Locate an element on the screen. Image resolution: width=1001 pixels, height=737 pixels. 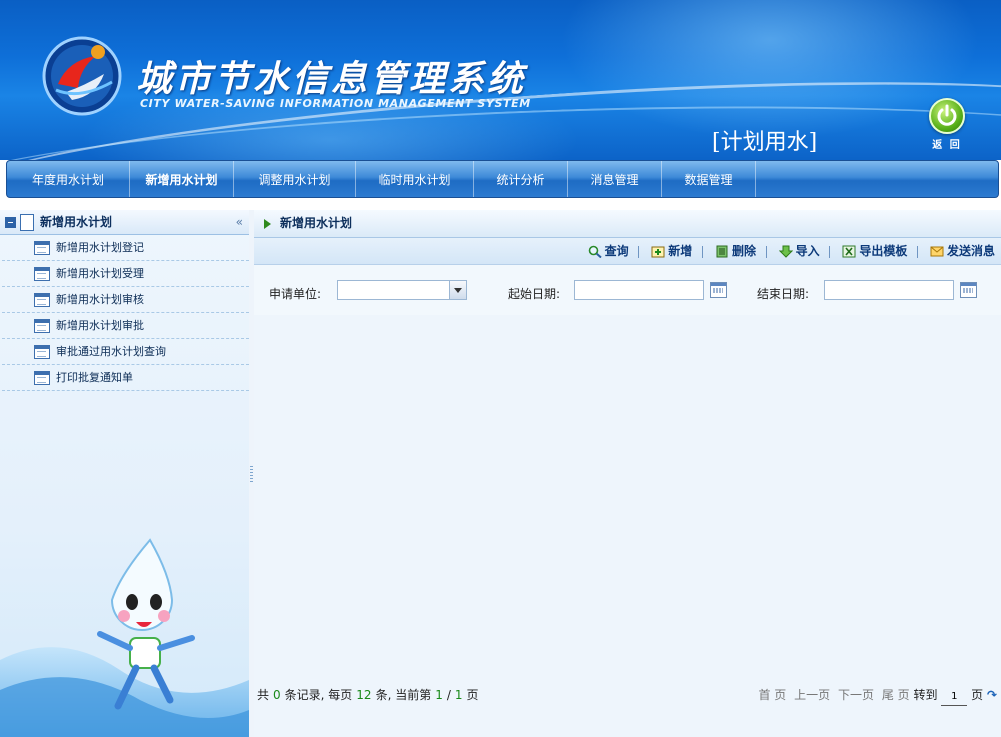
sidebar-item-print-notice: 打印批复通知单 is located at coordinates (125, 378).